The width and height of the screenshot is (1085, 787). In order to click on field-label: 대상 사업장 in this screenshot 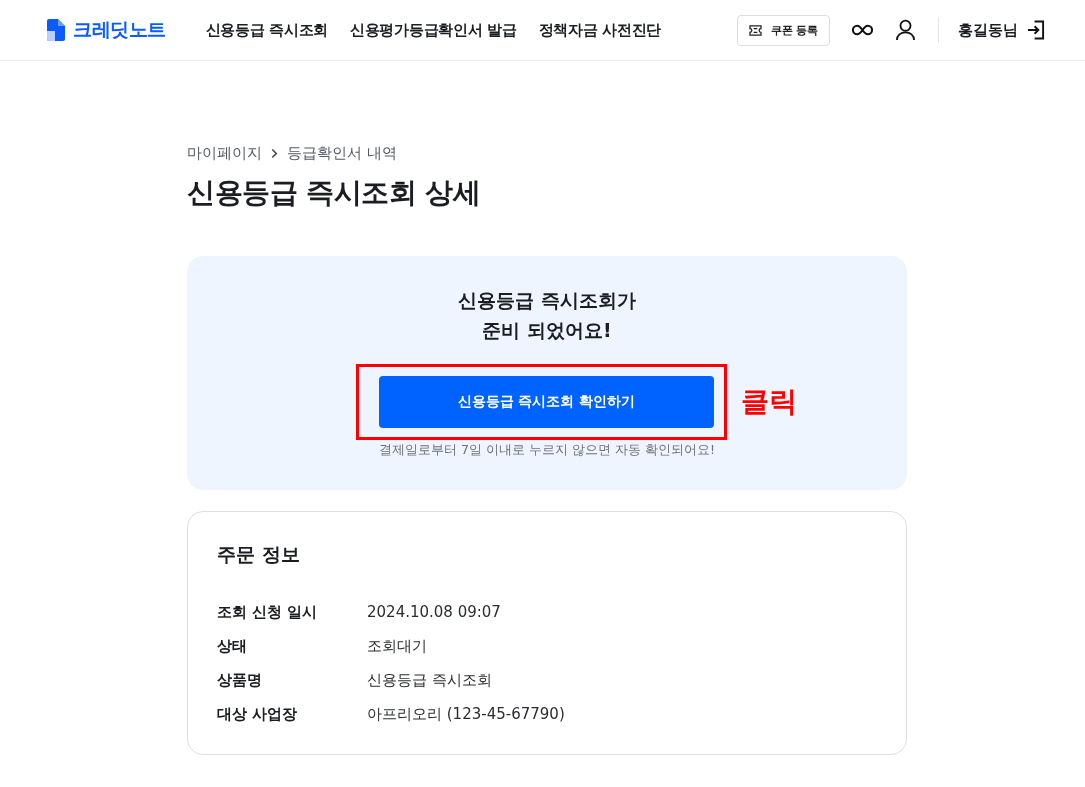, I will do `click(258, 714)`.